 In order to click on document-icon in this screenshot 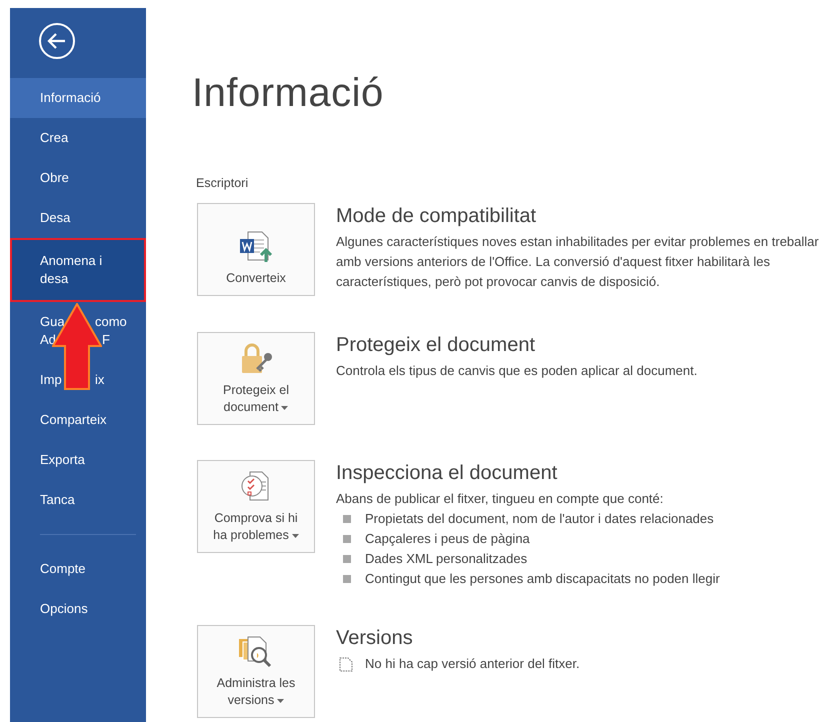, I will do `click(346, 664)`.